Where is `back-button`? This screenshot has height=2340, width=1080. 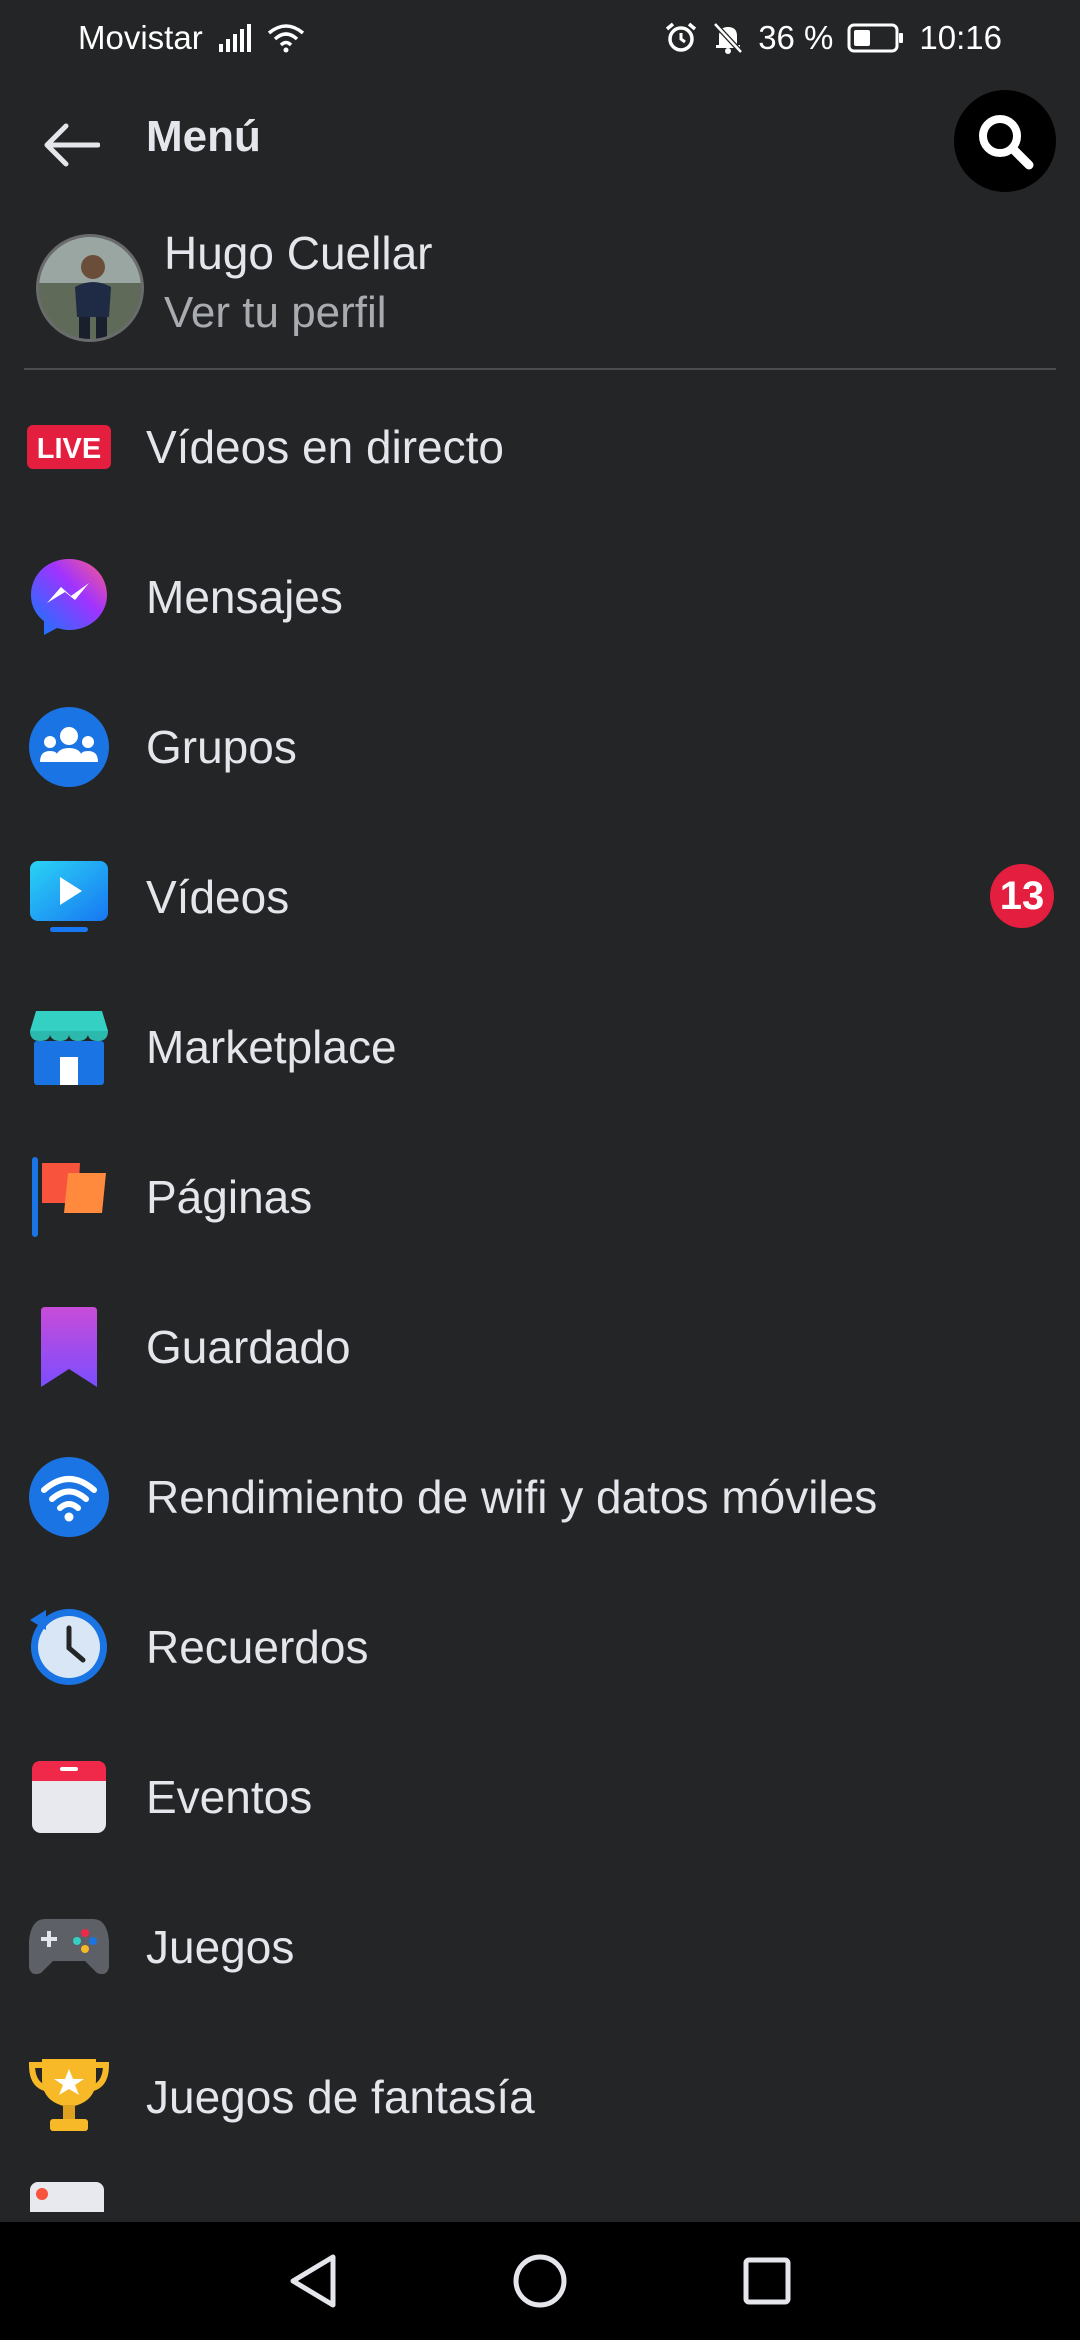 back-button is located at coordinates (71, 145).